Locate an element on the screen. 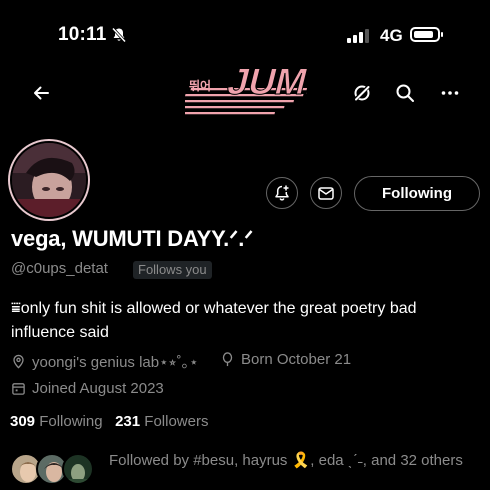 This screenshot has height=490, width=490. cellular-signal-icon is located at coordinates (358, 36).